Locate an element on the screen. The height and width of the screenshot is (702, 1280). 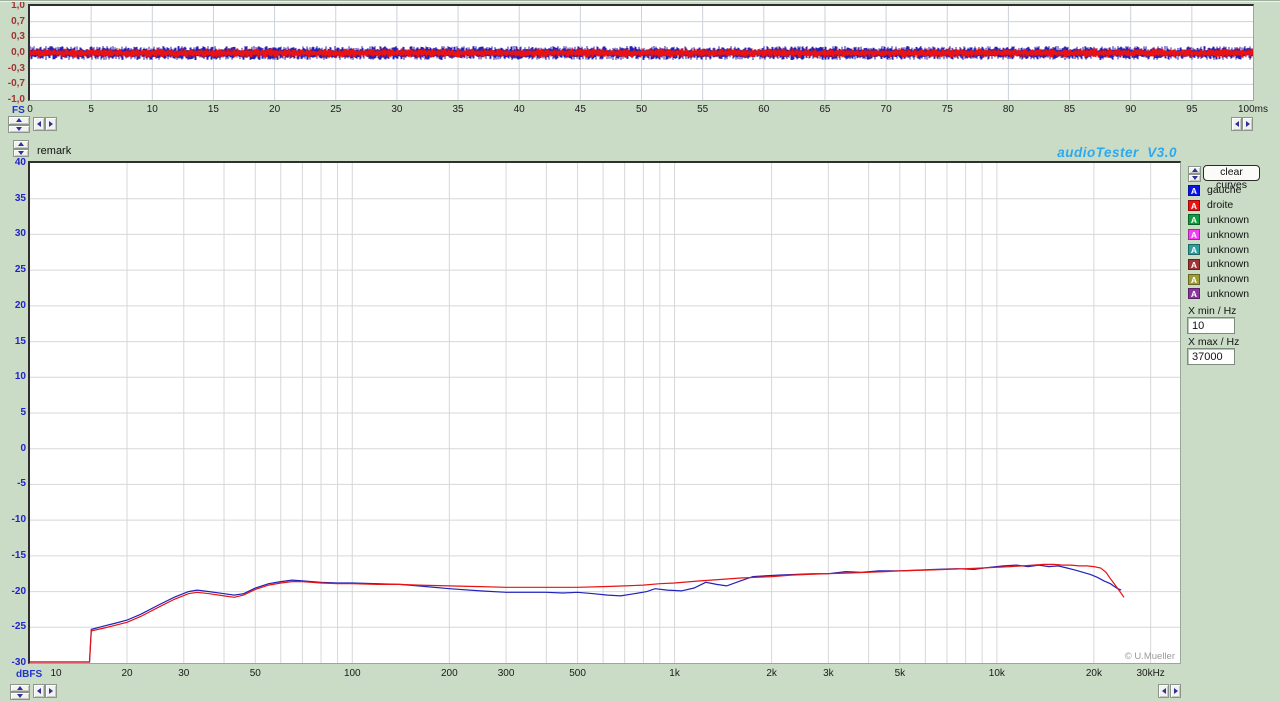
x-tick-label: 90 is located at coordinates (1131, 109).